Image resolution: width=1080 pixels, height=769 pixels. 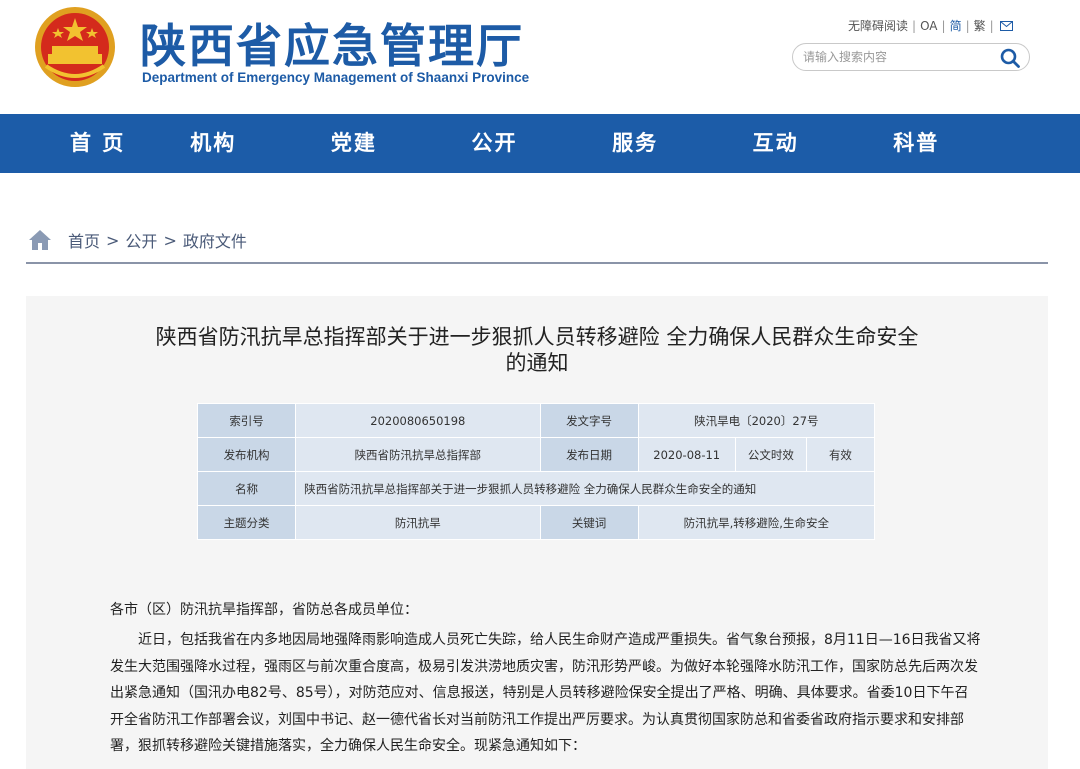 I want to click on table-row: 索引号 2020080650198 发文字号 陕汛旱电〔2020〕27号, so click(x=536, y=420).